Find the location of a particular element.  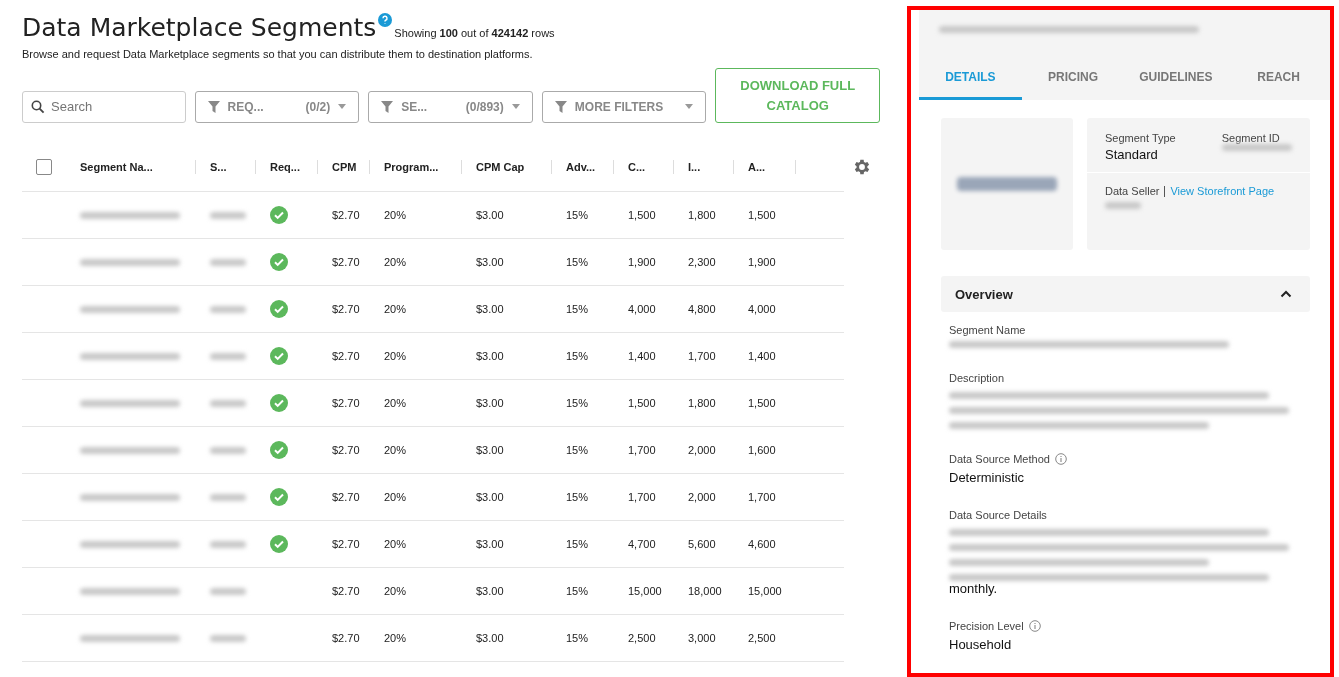

table-cell: 1,800 is located at coordinates (702, 403).